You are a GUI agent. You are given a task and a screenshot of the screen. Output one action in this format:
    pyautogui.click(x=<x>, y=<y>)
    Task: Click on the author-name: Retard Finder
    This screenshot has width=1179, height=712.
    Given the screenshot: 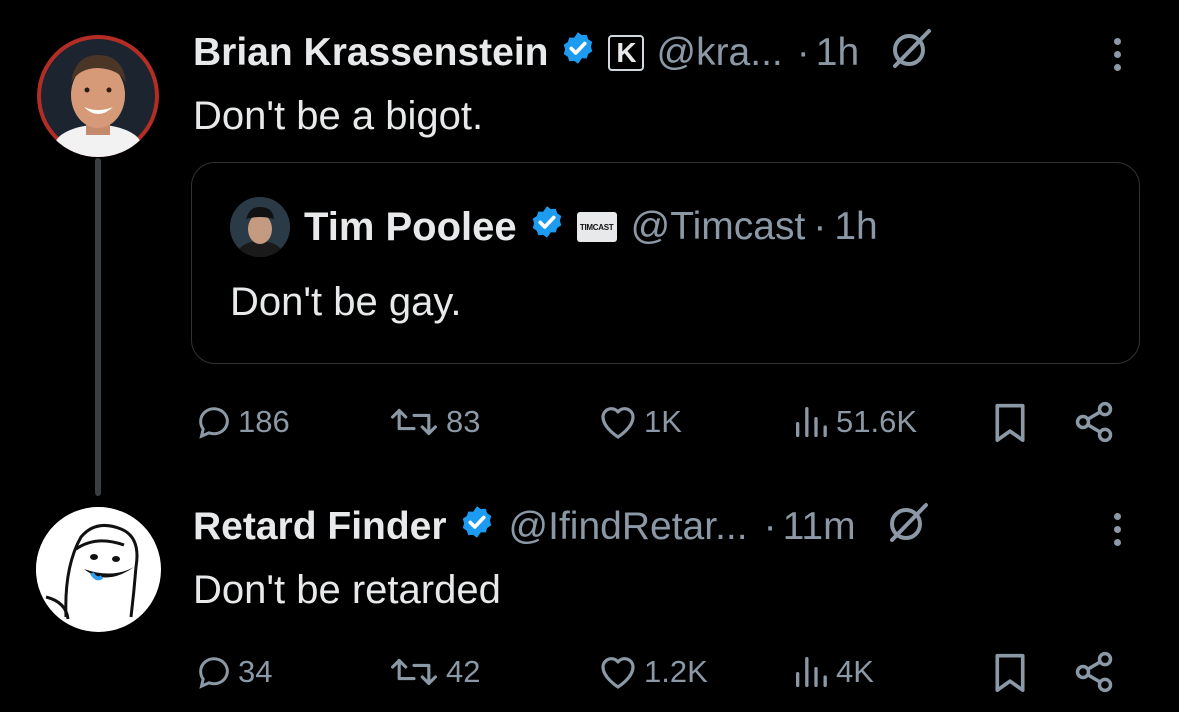 What is the action you would take?
    pyautogui.click(x=320, y=527)
    